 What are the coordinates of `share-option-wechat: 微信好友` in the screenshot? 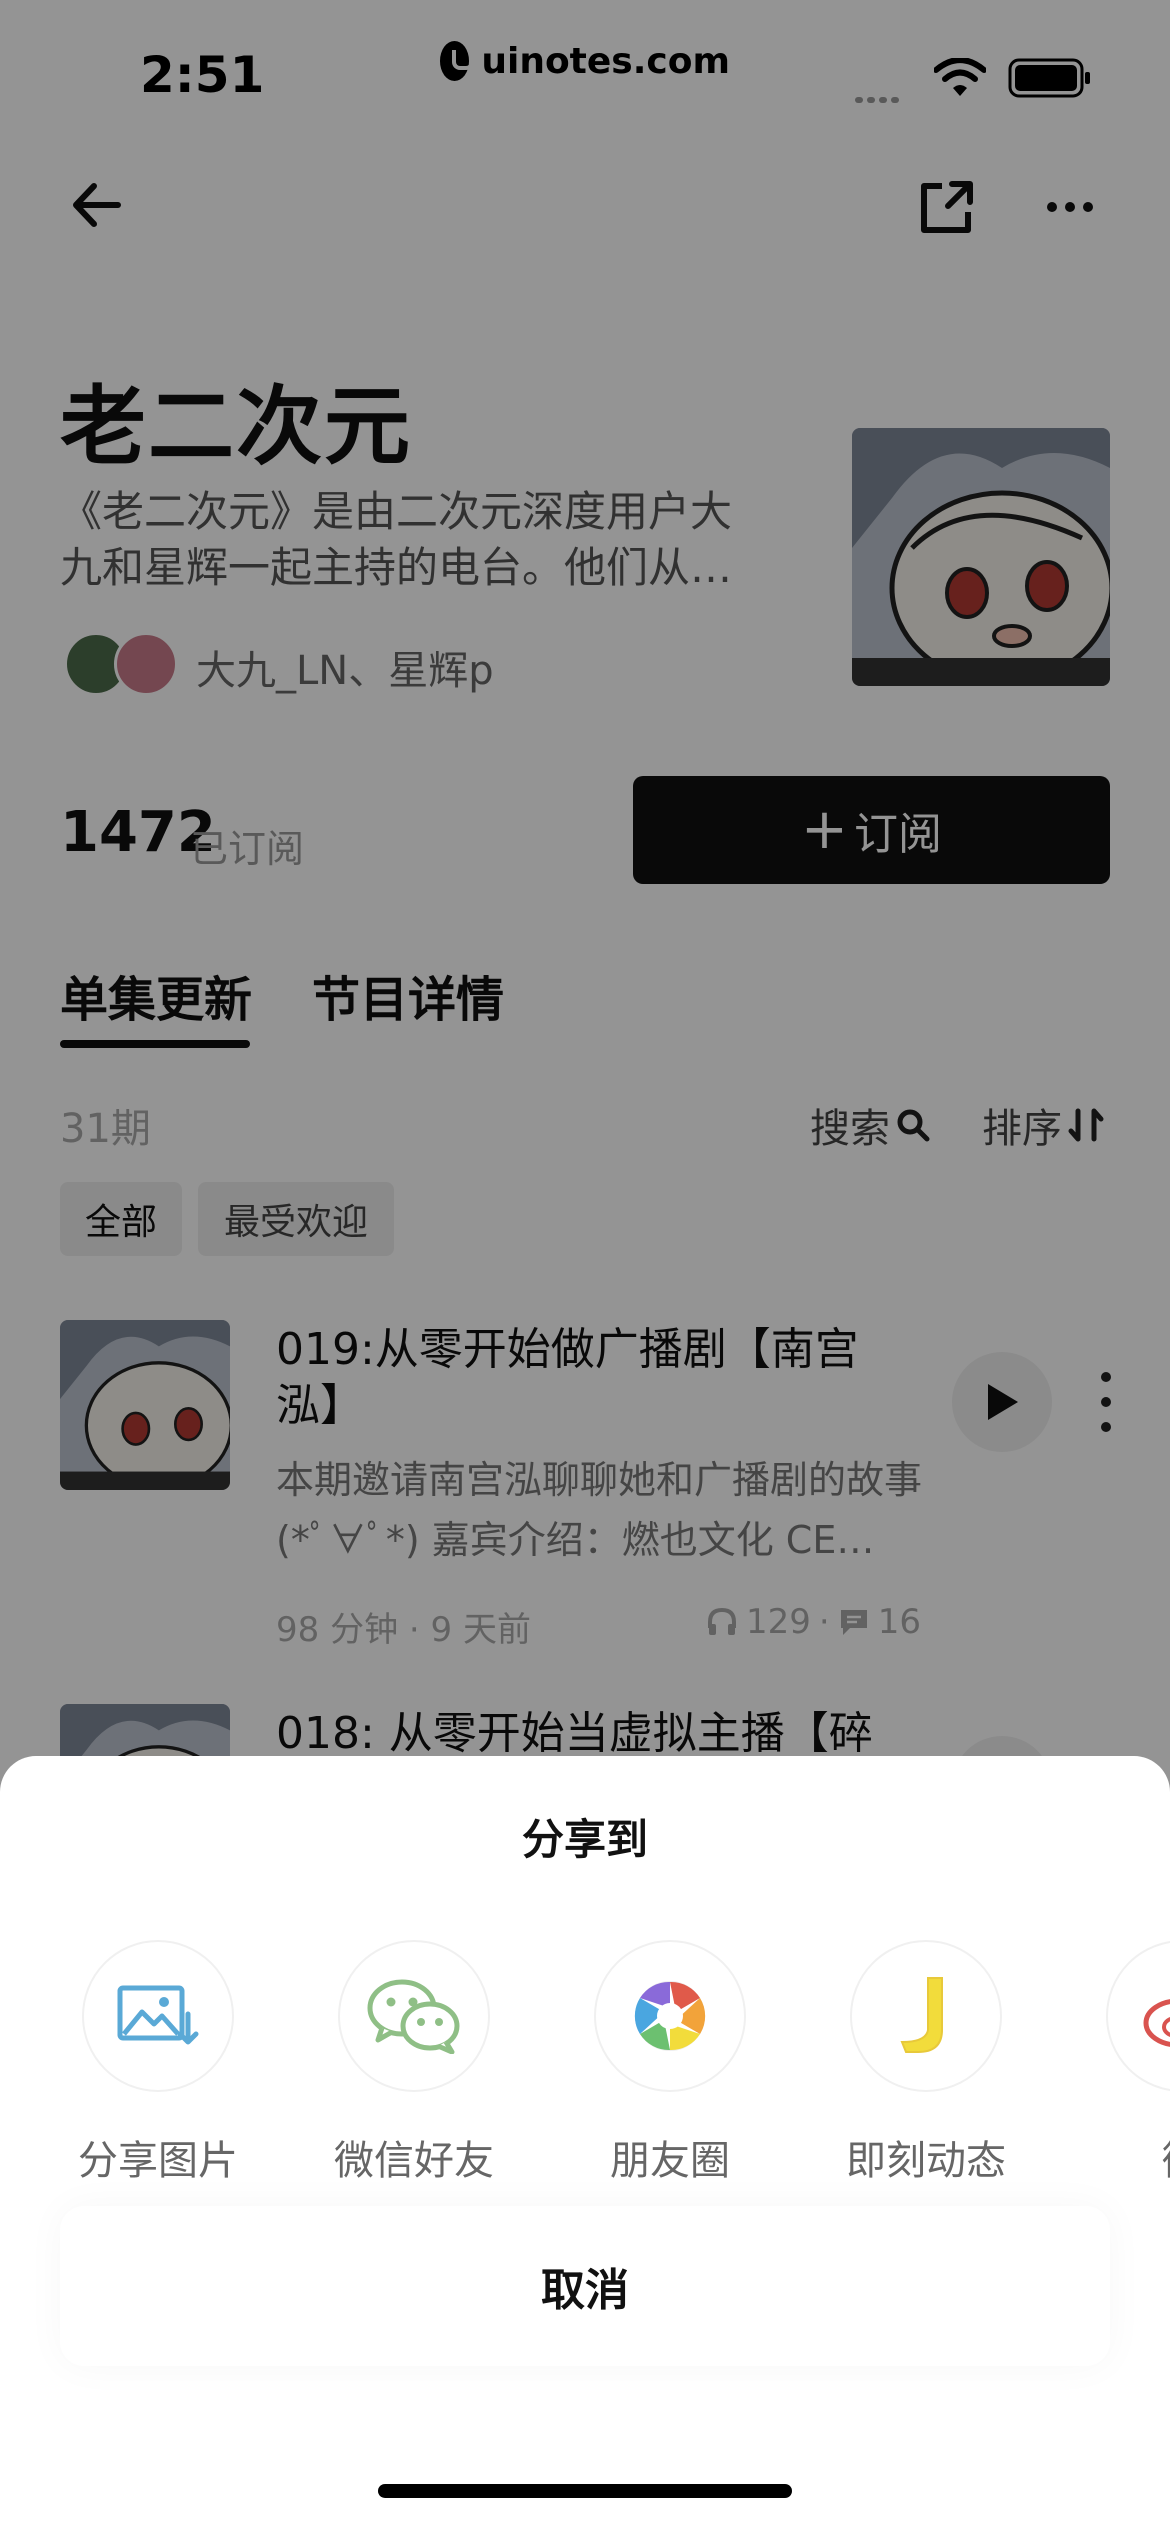 It's located at (414, 2063).